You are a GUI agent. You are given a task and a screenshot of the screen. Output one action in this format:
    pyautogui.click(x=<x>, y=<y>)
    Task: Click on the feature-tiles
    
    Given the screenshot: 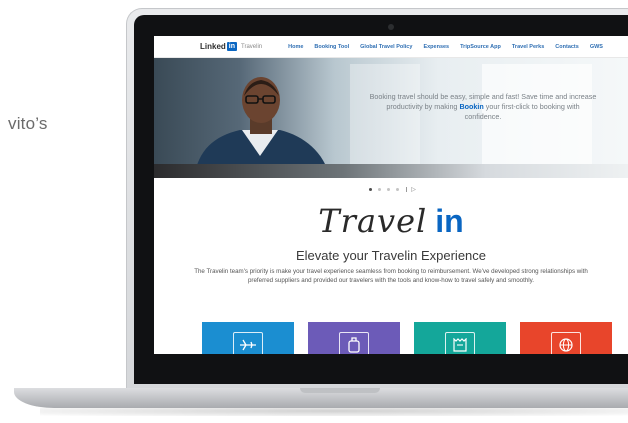 What is the action you would take?
    pyautogui.click(x=414, y=338)
    